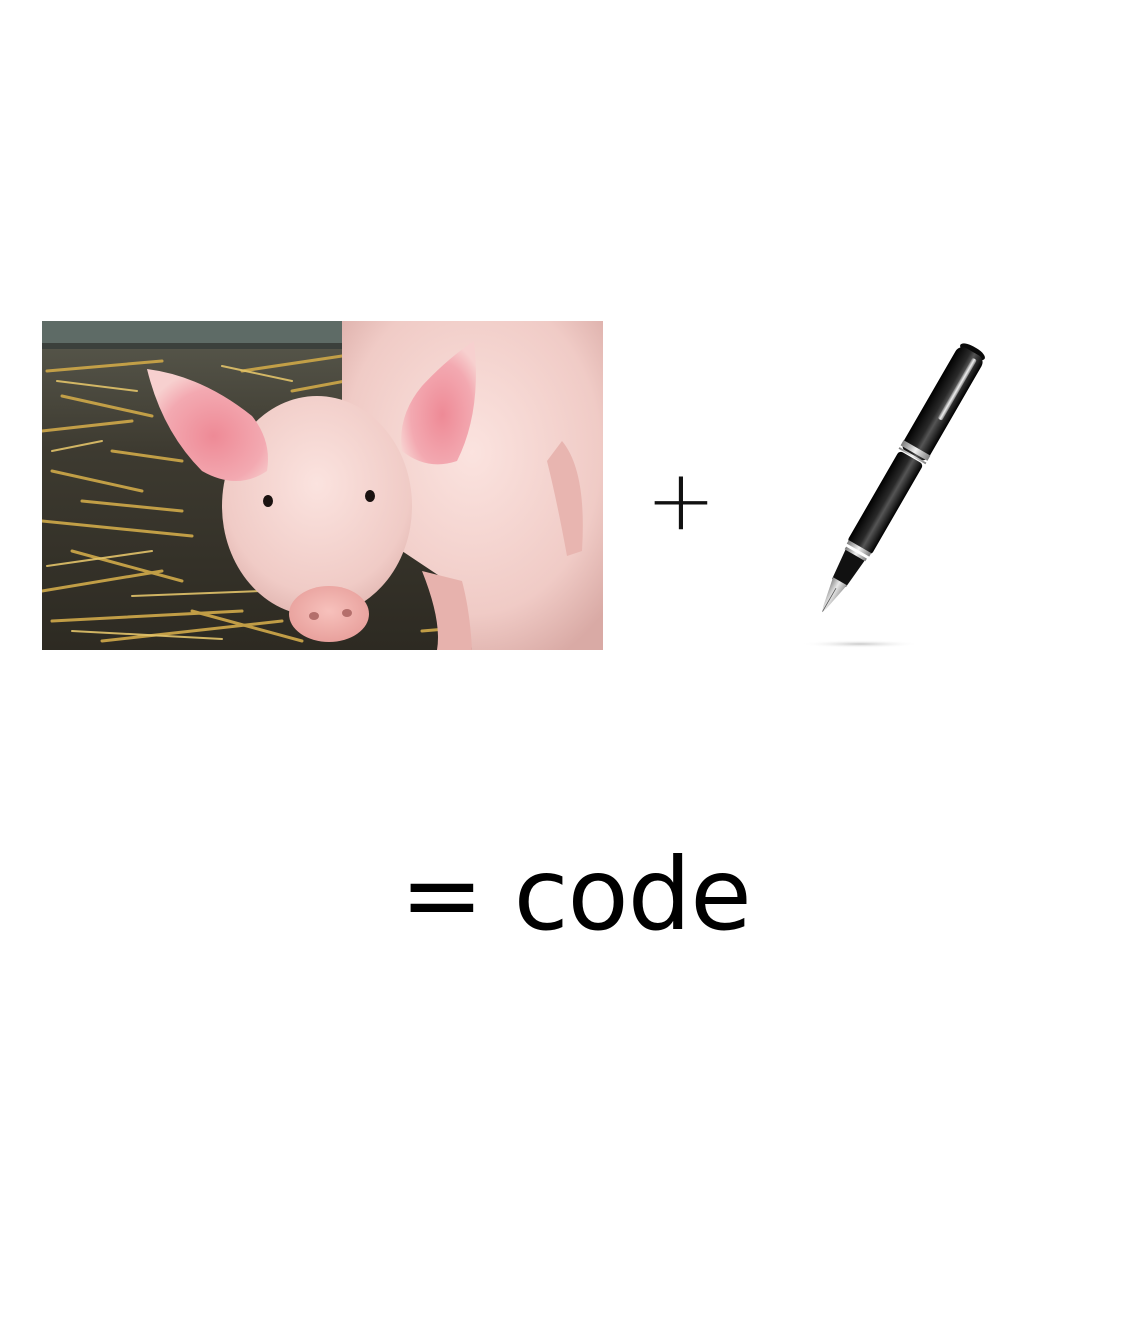 This screenshot has width=1134, height=1334. Describe the element at coordinates (322, 485) in the screenshot. I see `pig-photo` at that location.